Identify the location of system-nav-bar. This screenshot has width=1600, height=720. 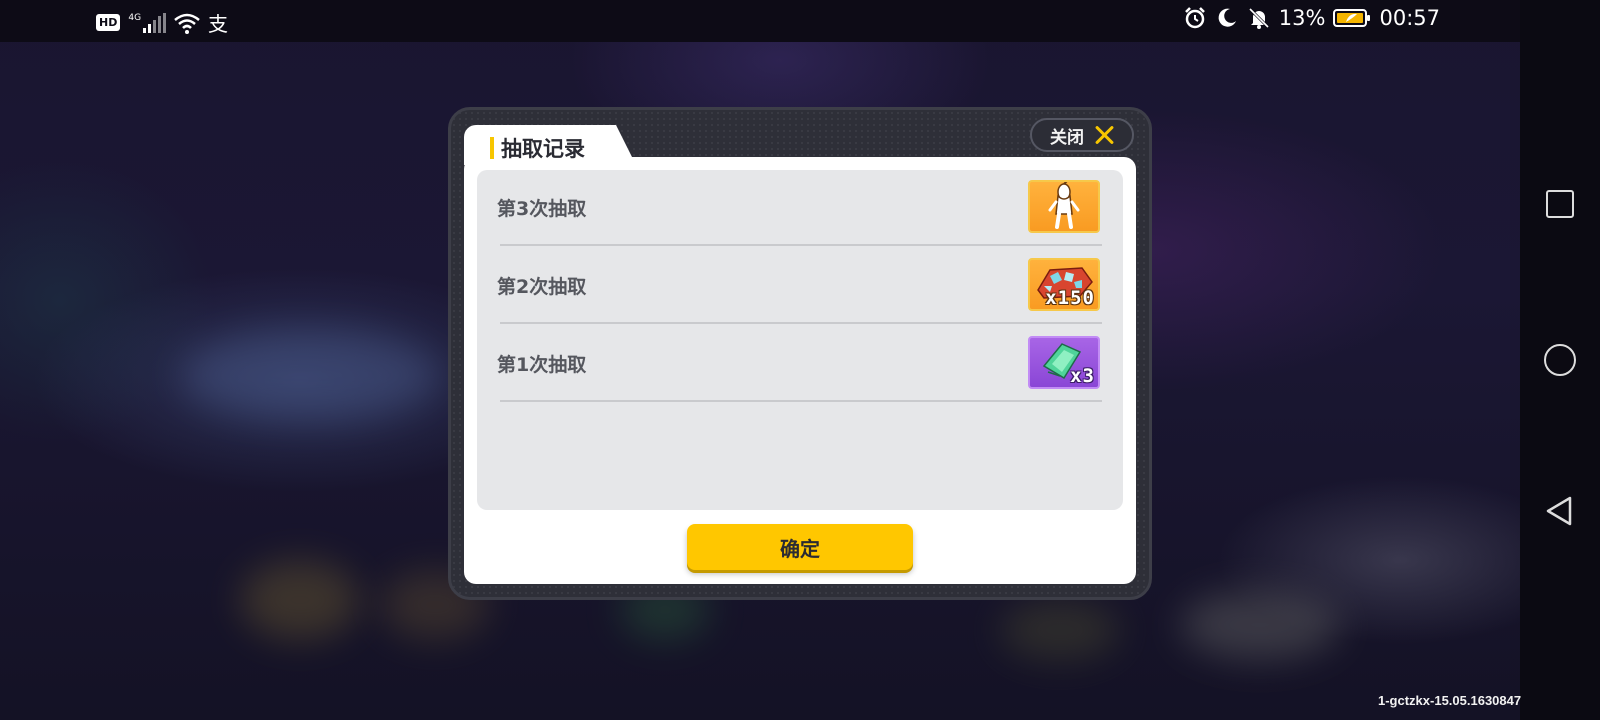
(1560, 360).